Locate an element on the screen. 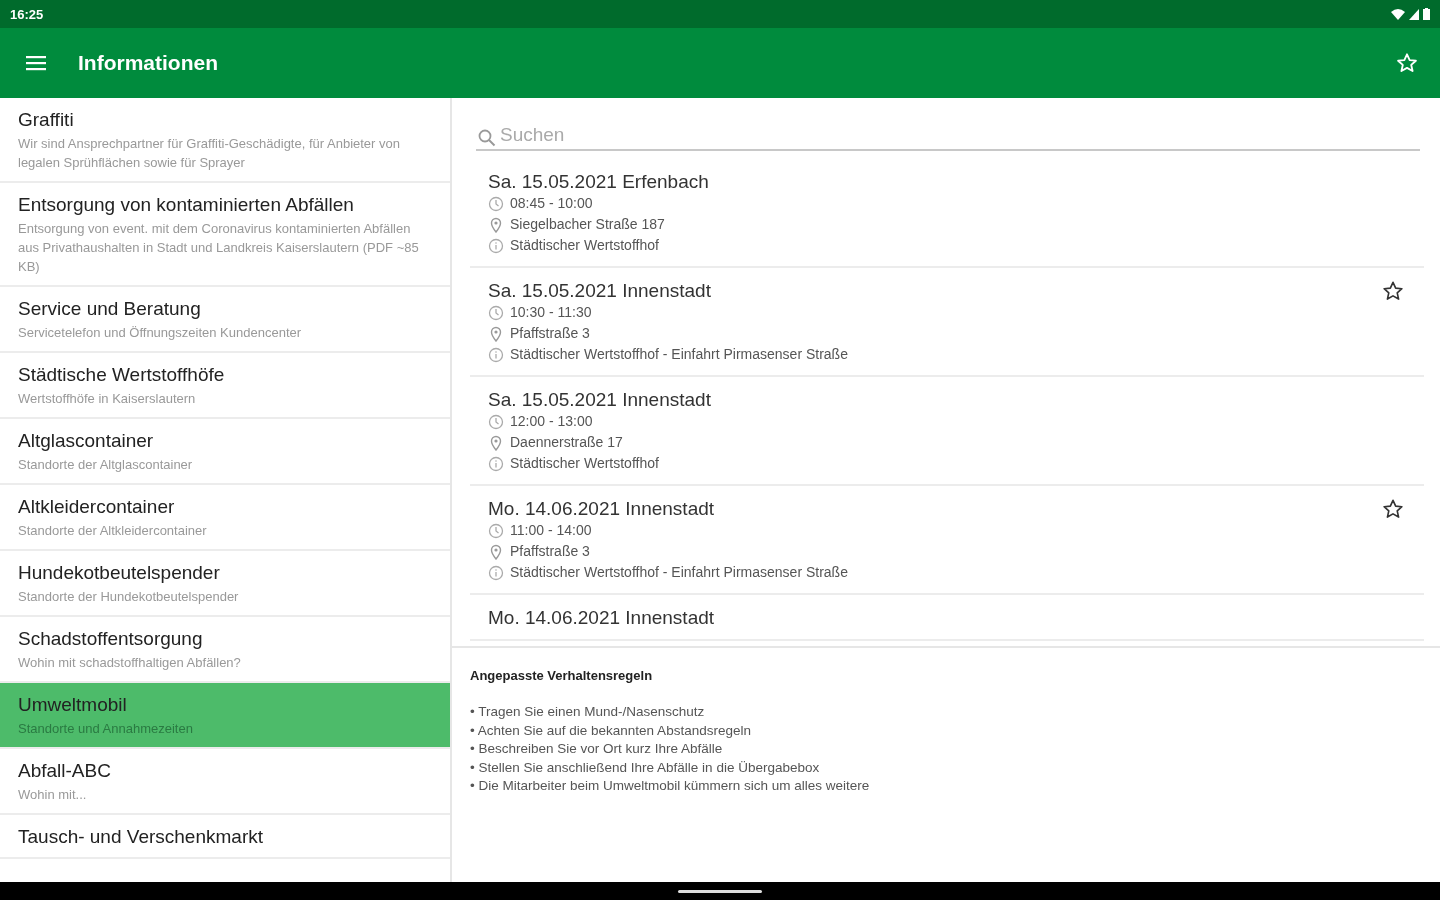 This screenshot has height=900, width=1440. sidebar-item: Tausch- und Verschenkmarkt is located at coordinates (225, 837).